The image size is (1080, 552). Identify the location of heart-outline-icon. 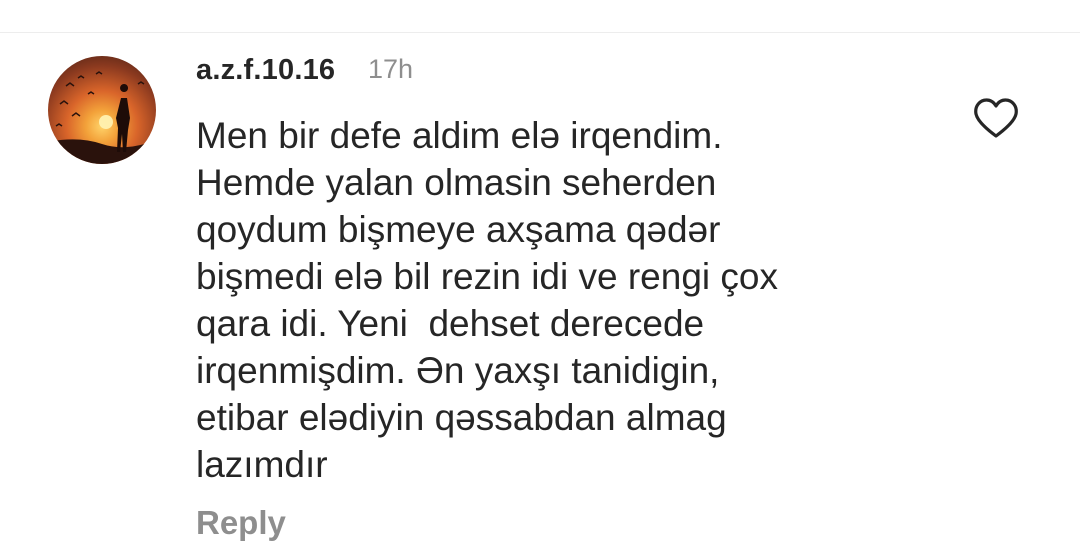
(996, 118).